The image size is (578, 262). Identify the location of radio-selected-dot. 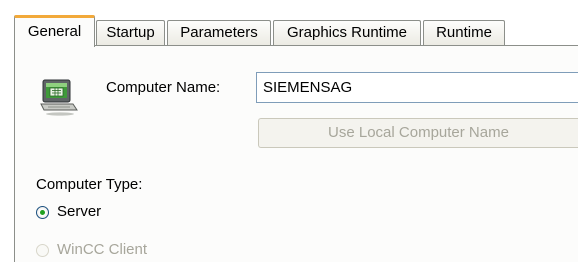
(42, 212).